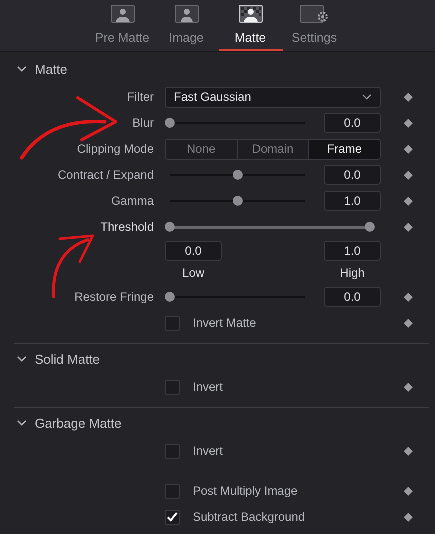 This screenshot has width=435, height=534. I want to click on checkbox-label: Post Multiply Image, so click(245, 491).